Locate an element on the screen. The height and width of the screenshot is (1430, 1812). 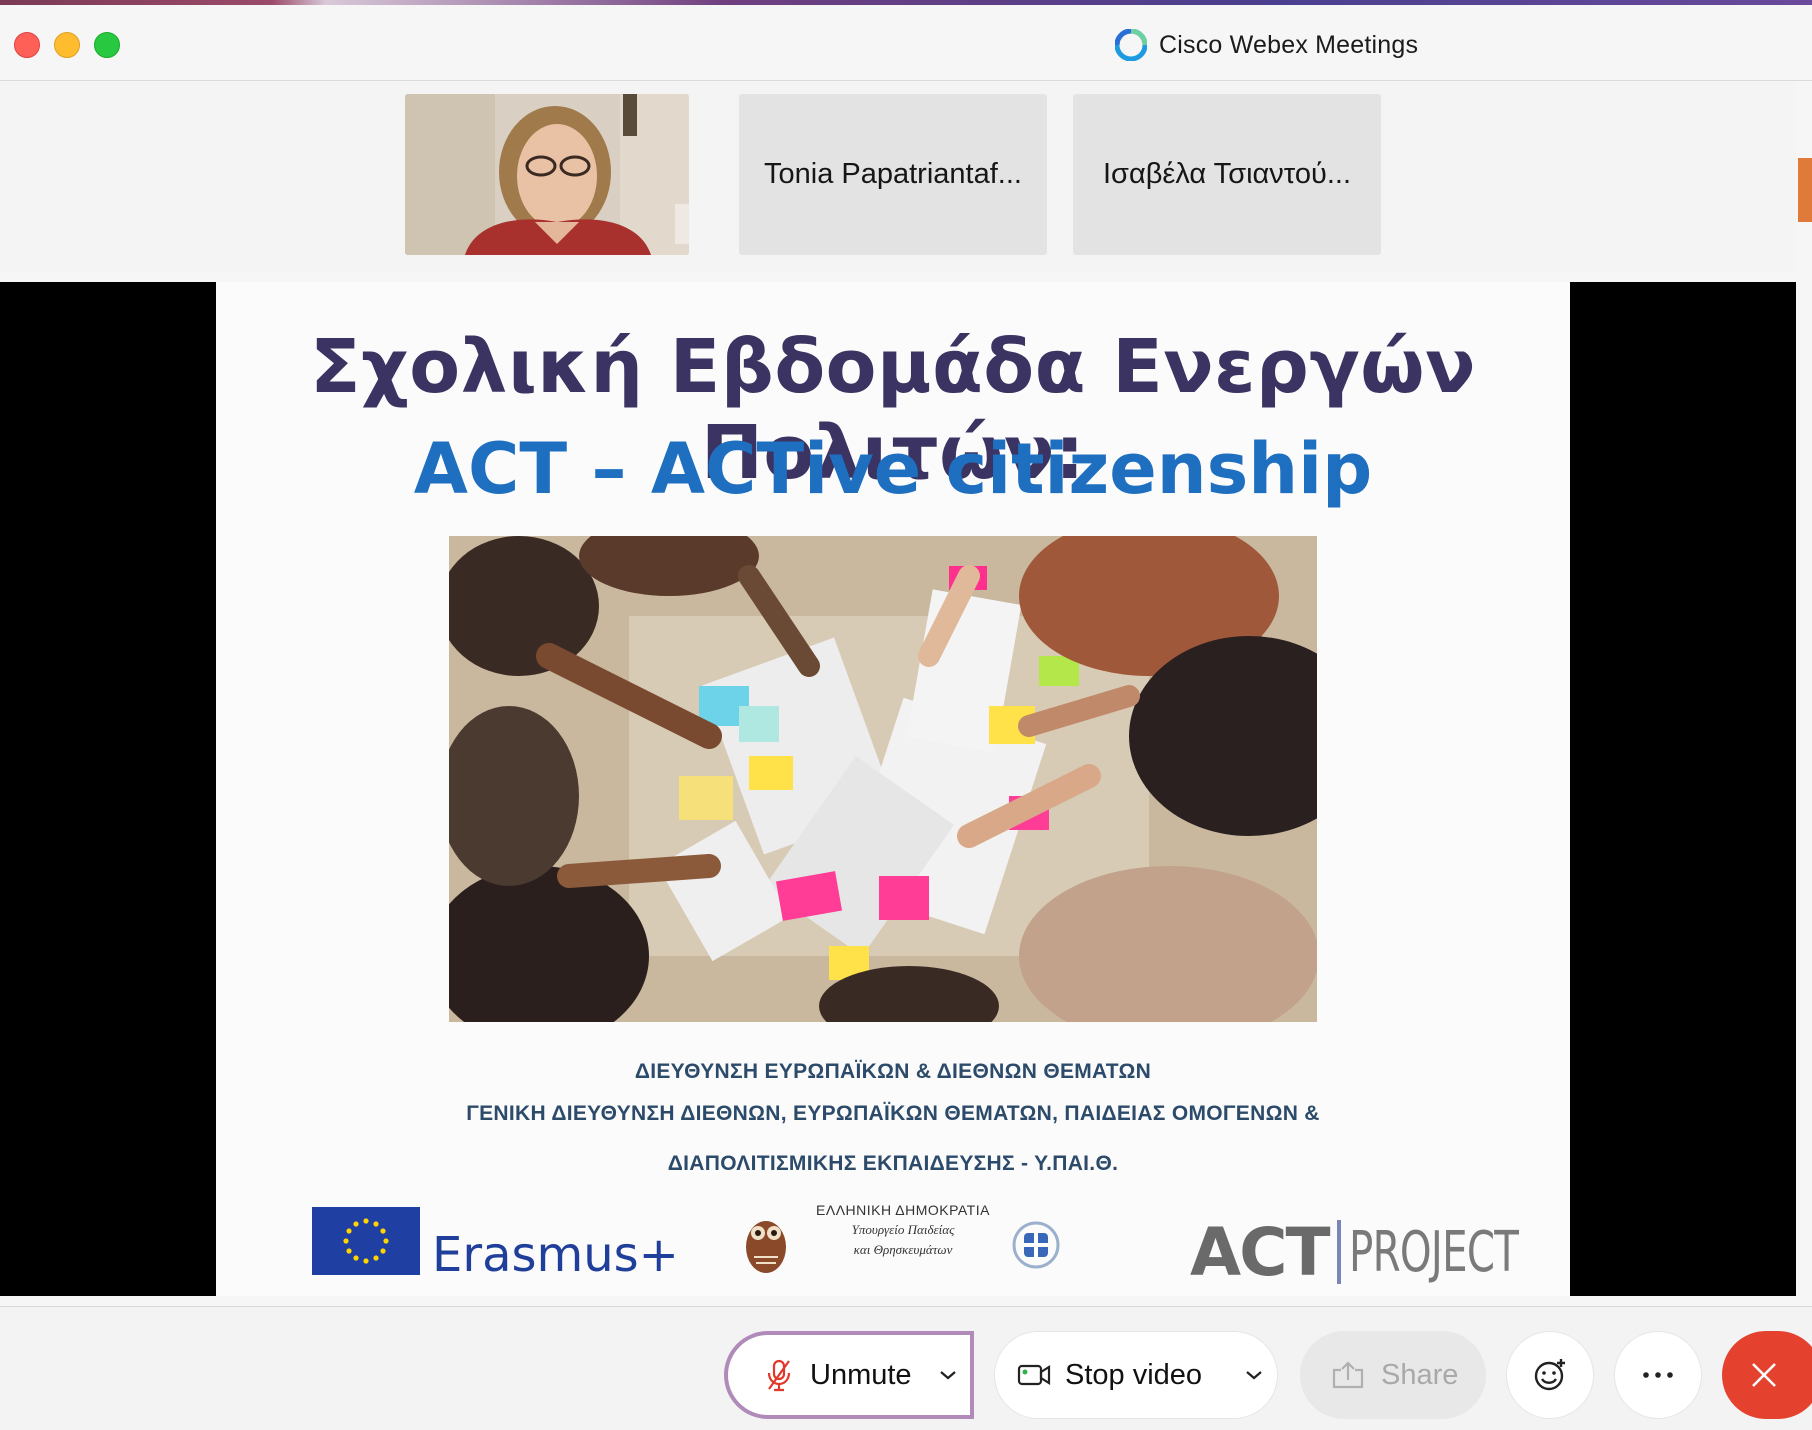
side-panel-tab is located at coordinates (1805, 190).